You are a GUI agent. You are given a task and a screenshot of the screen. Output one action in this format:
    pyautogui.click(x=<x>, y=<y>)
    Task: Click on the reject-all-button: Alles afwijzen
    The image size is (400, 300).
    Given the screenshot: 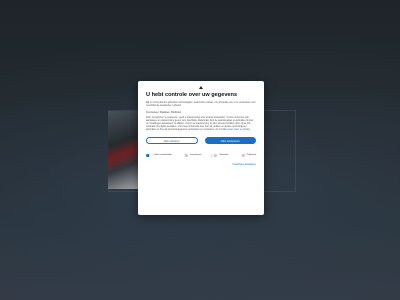 What is the action you would take?
    pyautogui.click(x=172, y=140)
    